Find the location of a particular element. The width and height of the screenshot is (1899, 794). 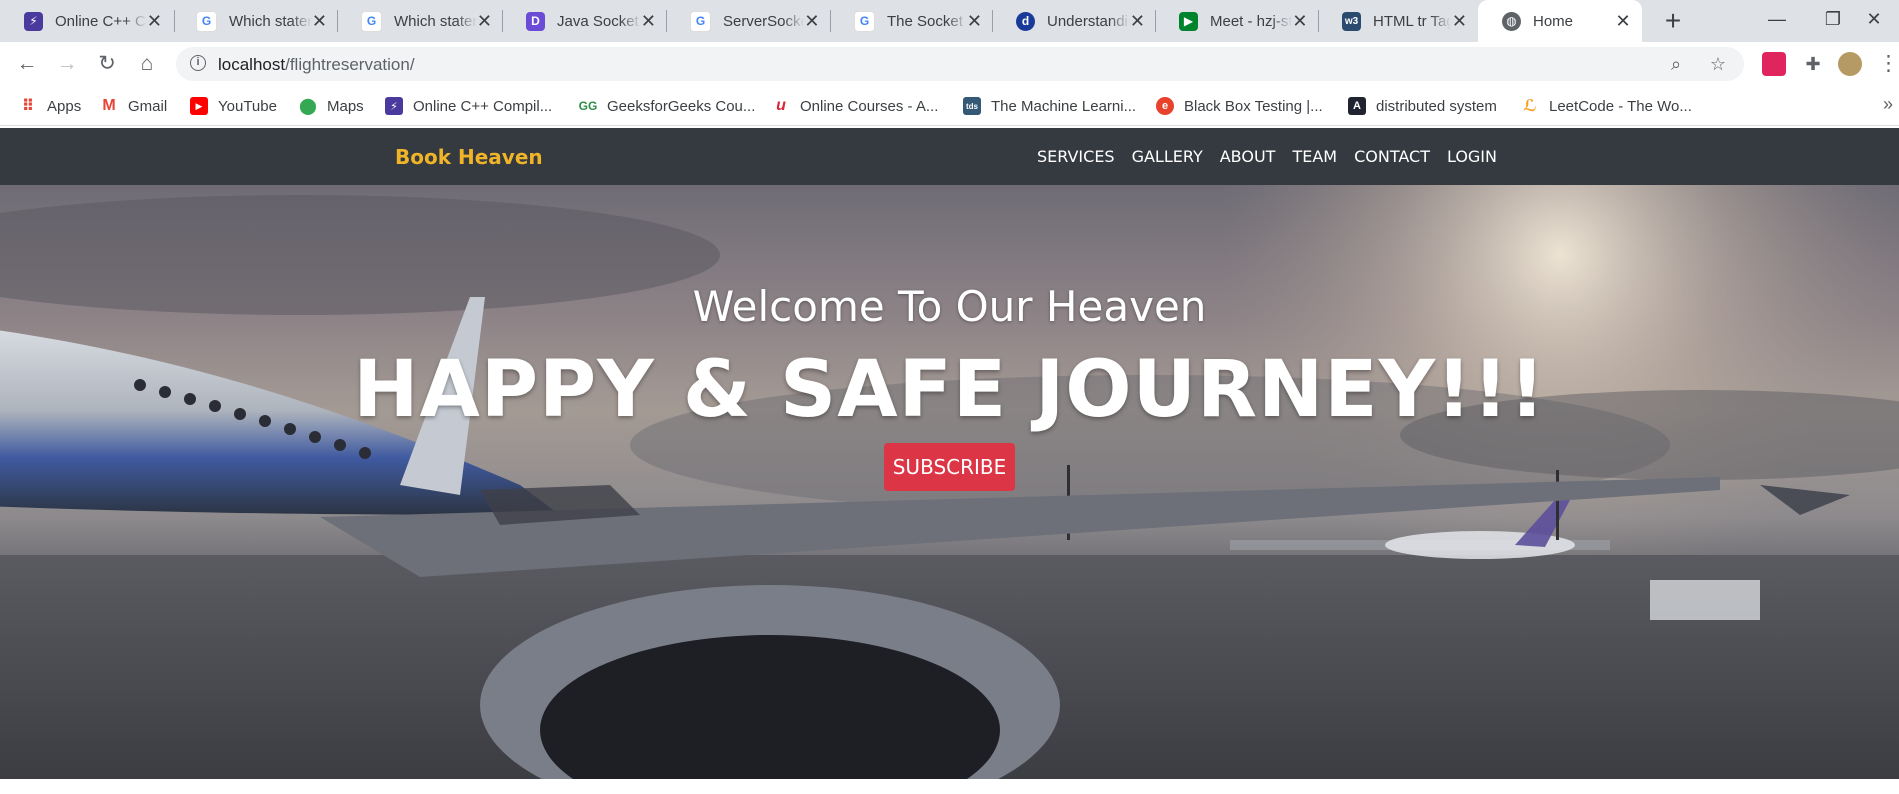

url-host: localhost is located at coordinates (252, 64).